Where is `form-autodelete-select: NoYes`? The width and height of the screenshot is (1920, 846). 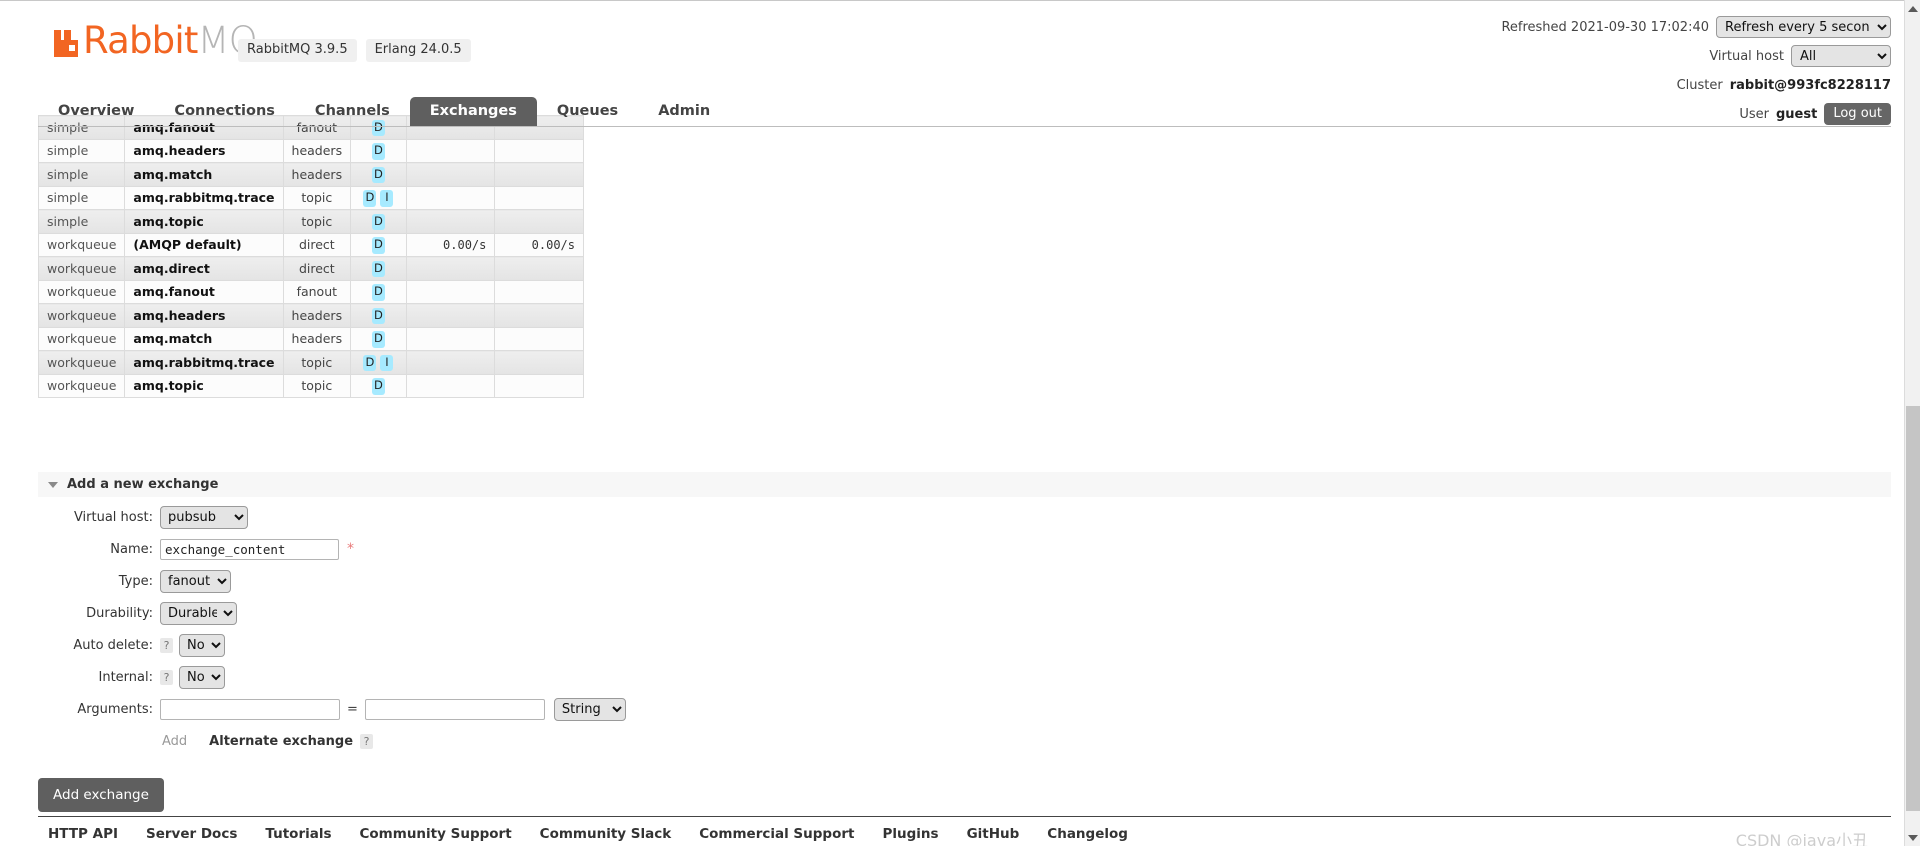
form-autodelete-select: NoYes is located at coordinates (202, 645).